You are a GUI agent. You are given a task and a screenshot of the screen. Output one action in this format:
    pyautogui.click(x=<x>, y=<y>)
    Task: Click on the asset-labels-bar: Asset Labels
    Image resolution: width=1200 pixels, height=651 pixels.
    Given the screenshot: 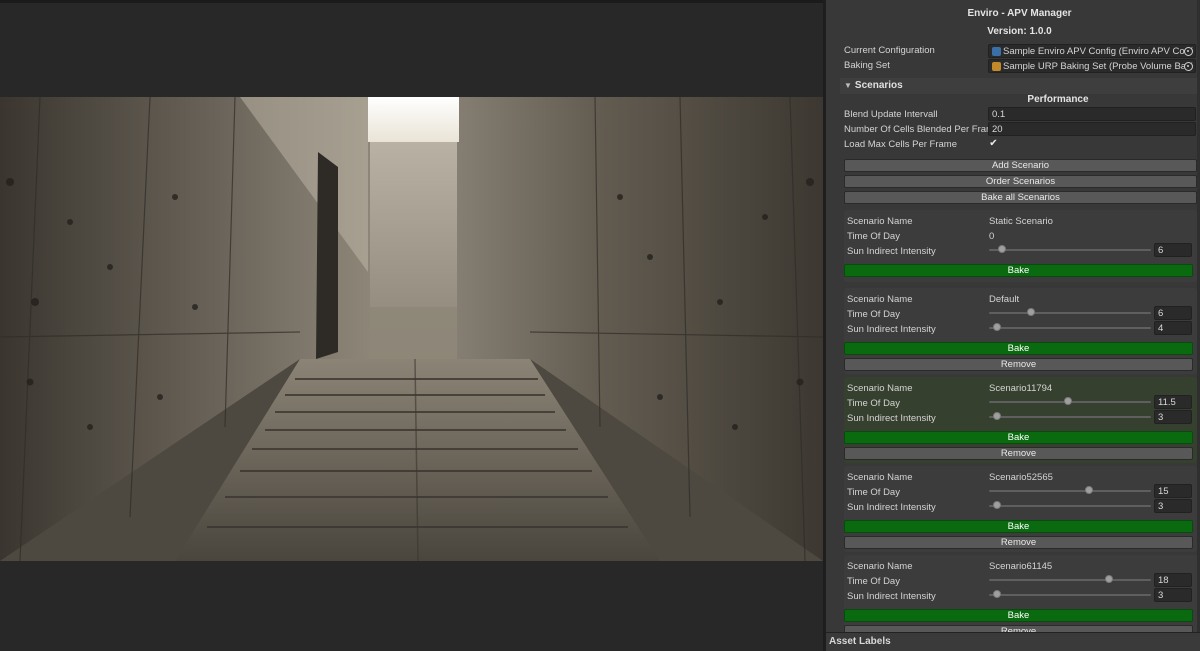 What is the action you would take?
    pyautogui.click(x=1013, y=641)
    